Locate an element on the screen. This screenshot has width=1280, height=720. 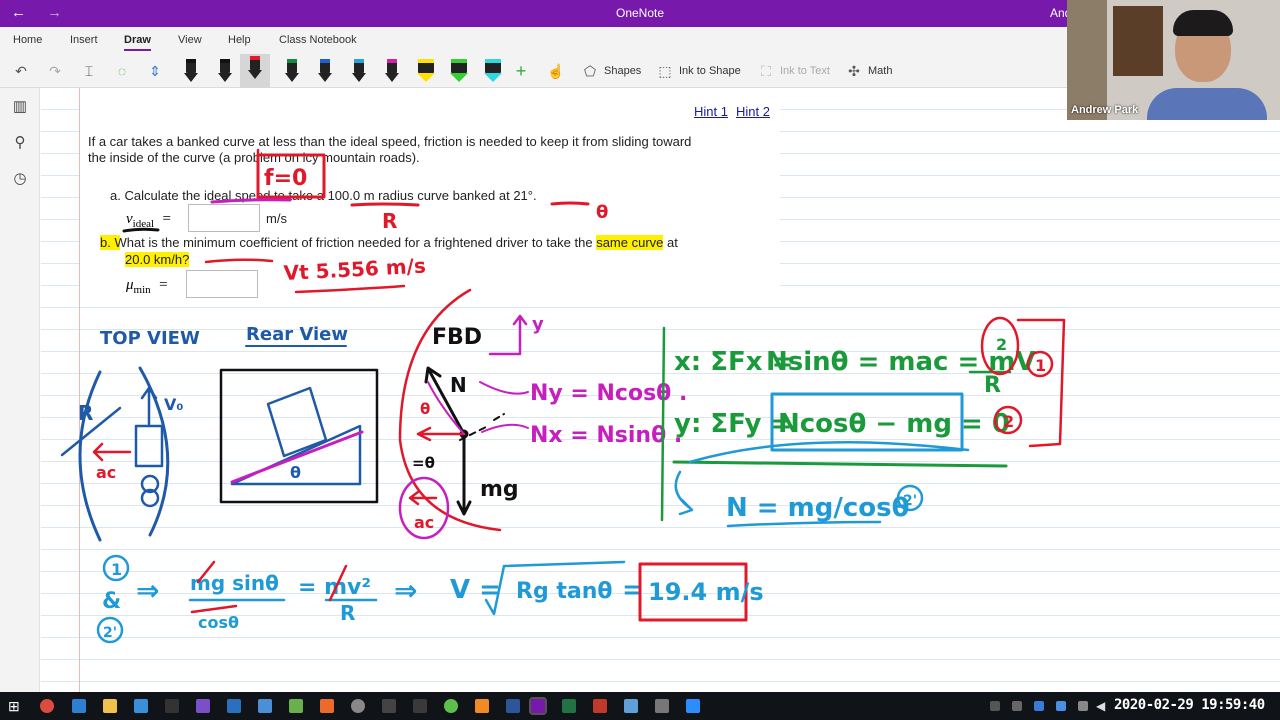
step-1-number: 1 is located at coordinates (116, 569).